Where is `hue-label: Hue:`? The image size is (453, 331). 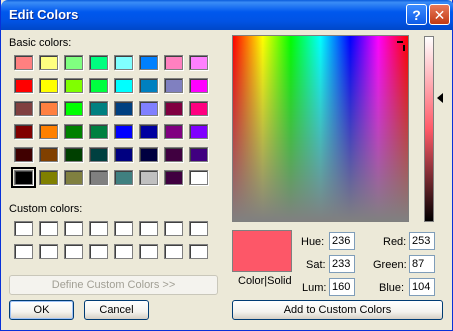 hue-label: Hue: is located at coordinates (313, 242).